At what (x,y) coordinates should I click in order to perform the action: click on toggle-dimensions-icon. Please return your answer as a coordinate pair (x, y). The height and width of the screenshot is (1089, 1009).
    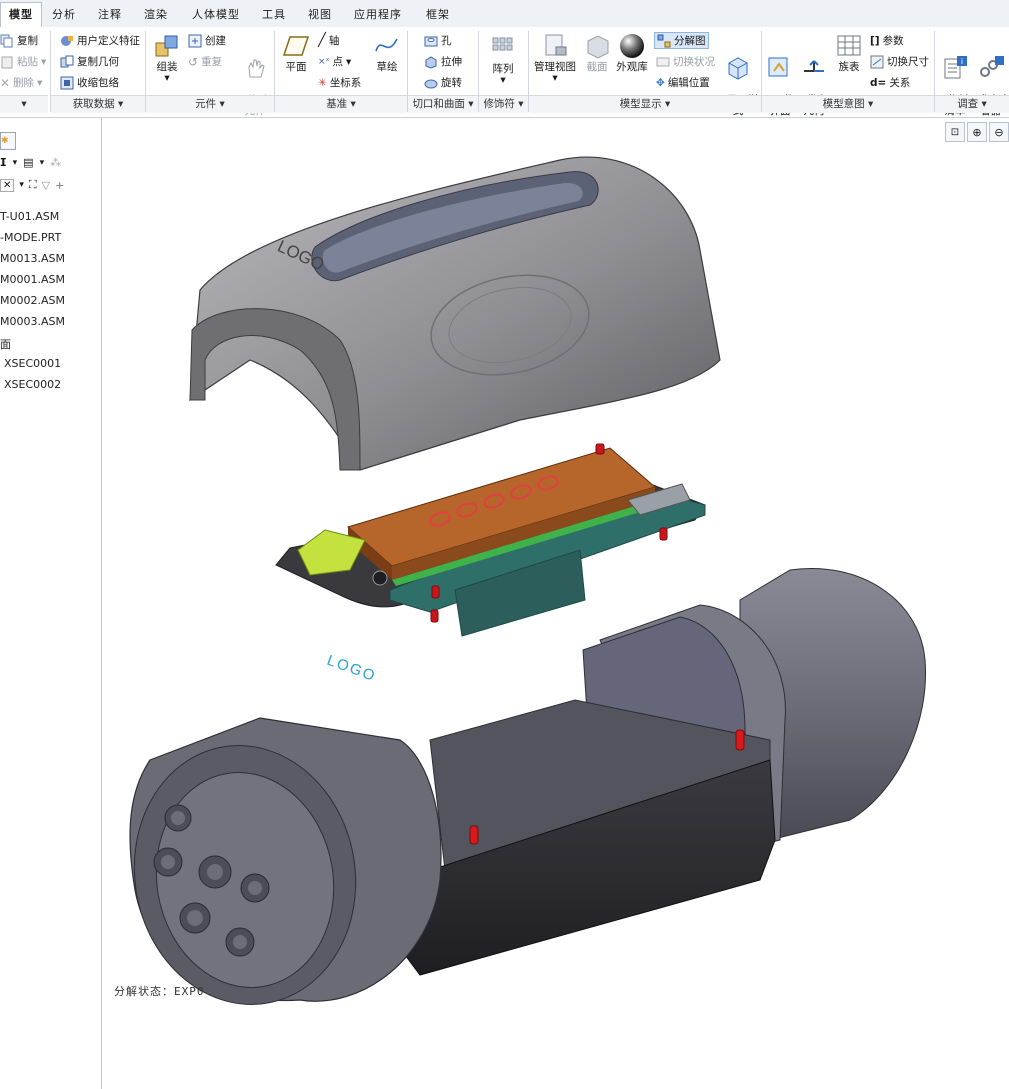
    Looking at the image, I should click on (877, 61).